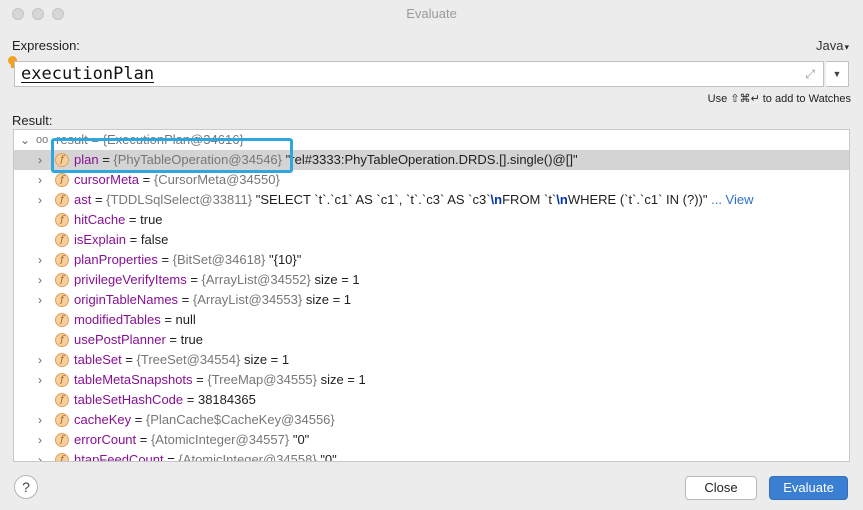 The image size is (863, 510). I want to click on field-type: {AtomicInteger@34557}, so click(220, 439).